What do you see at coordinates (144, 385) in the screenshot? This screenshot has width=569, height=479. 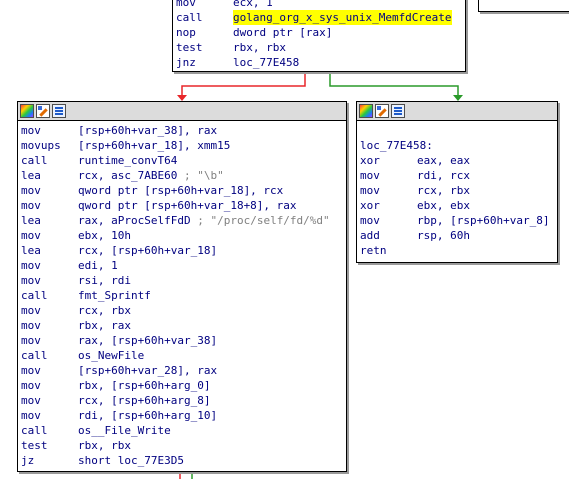 I see `operand: rbx, [rsp+60h+arg_0]` at bounding box center [144, 385].